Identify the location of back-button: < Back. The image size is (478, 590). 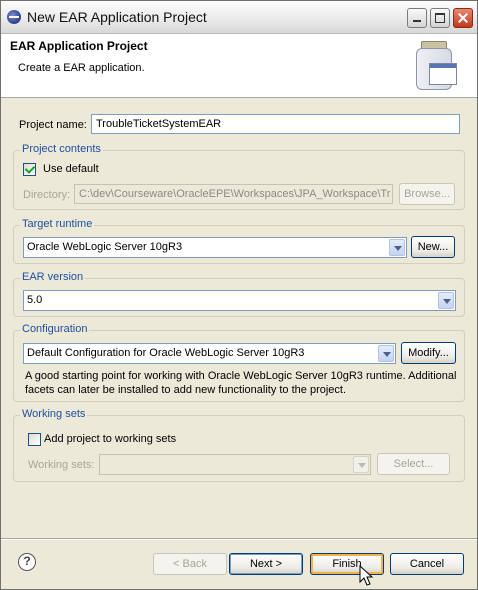
(190, 564).